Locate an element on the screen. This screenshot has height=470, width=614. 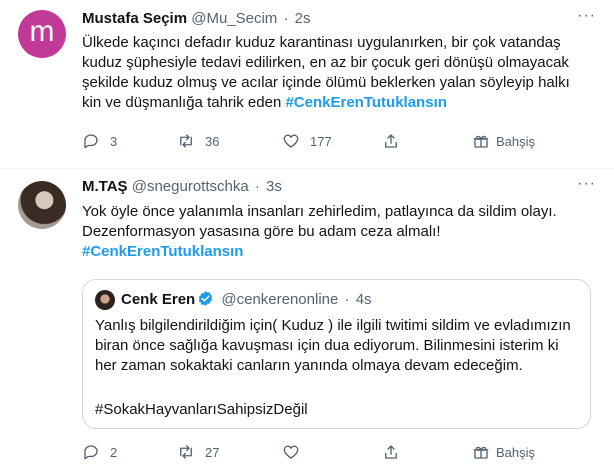
quoted-author-name: Cenk Eren is located at coordinates (158, 299).